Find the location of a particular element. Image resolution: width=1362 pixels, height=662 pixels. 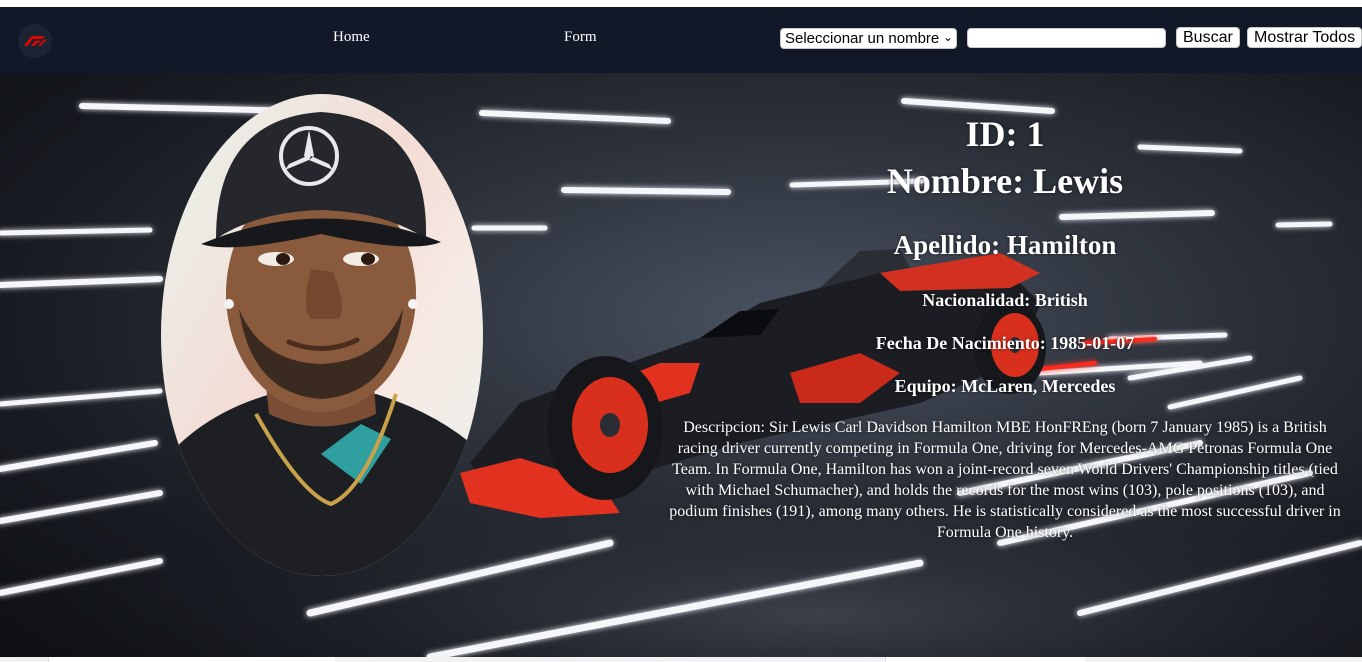

driver-id: ID: 1 is located at coordinates (1005, 134).